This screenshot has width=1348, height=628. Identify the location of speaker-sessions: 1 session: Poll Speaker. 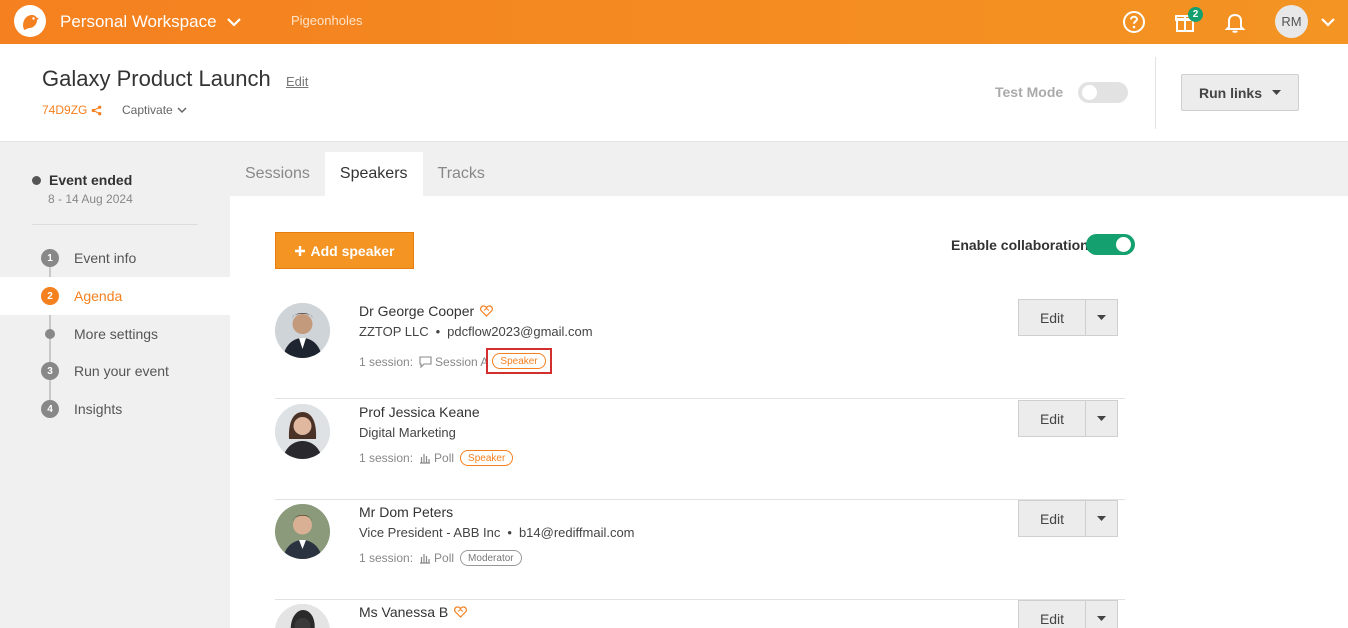
(436, 458).